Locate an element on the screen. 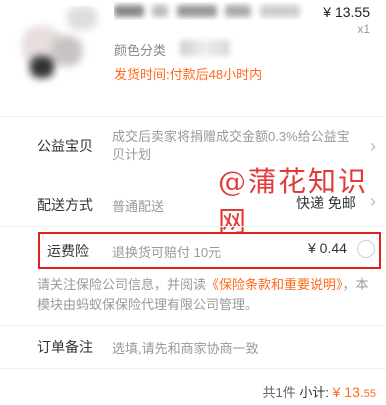  subtotal-label: 小计: is located at coordinates (314, 392).